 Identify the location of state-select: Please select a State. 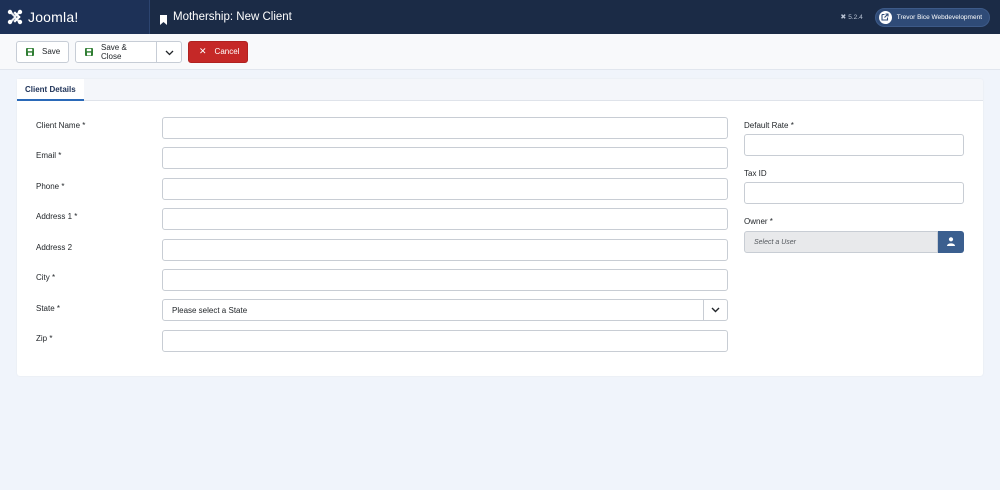
(445, 310).